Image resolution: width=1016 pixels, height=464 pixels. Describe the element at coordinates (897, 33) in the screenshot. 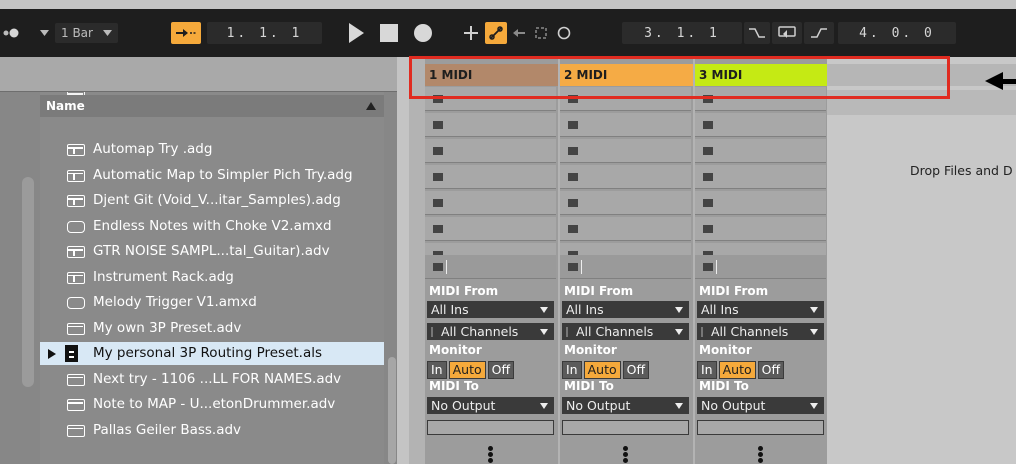

I see `loop-length-display: 4. 0. 0` at that location.